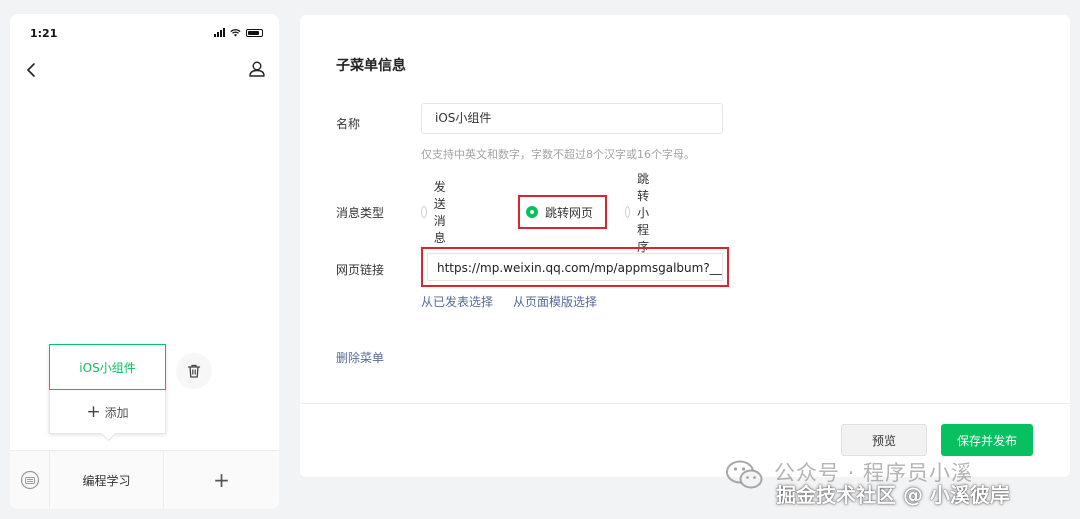 Image resolution: width=1080 pixels, height=519 pixels. I want to click on page-title: 子菜单信息, so click(371, 66).